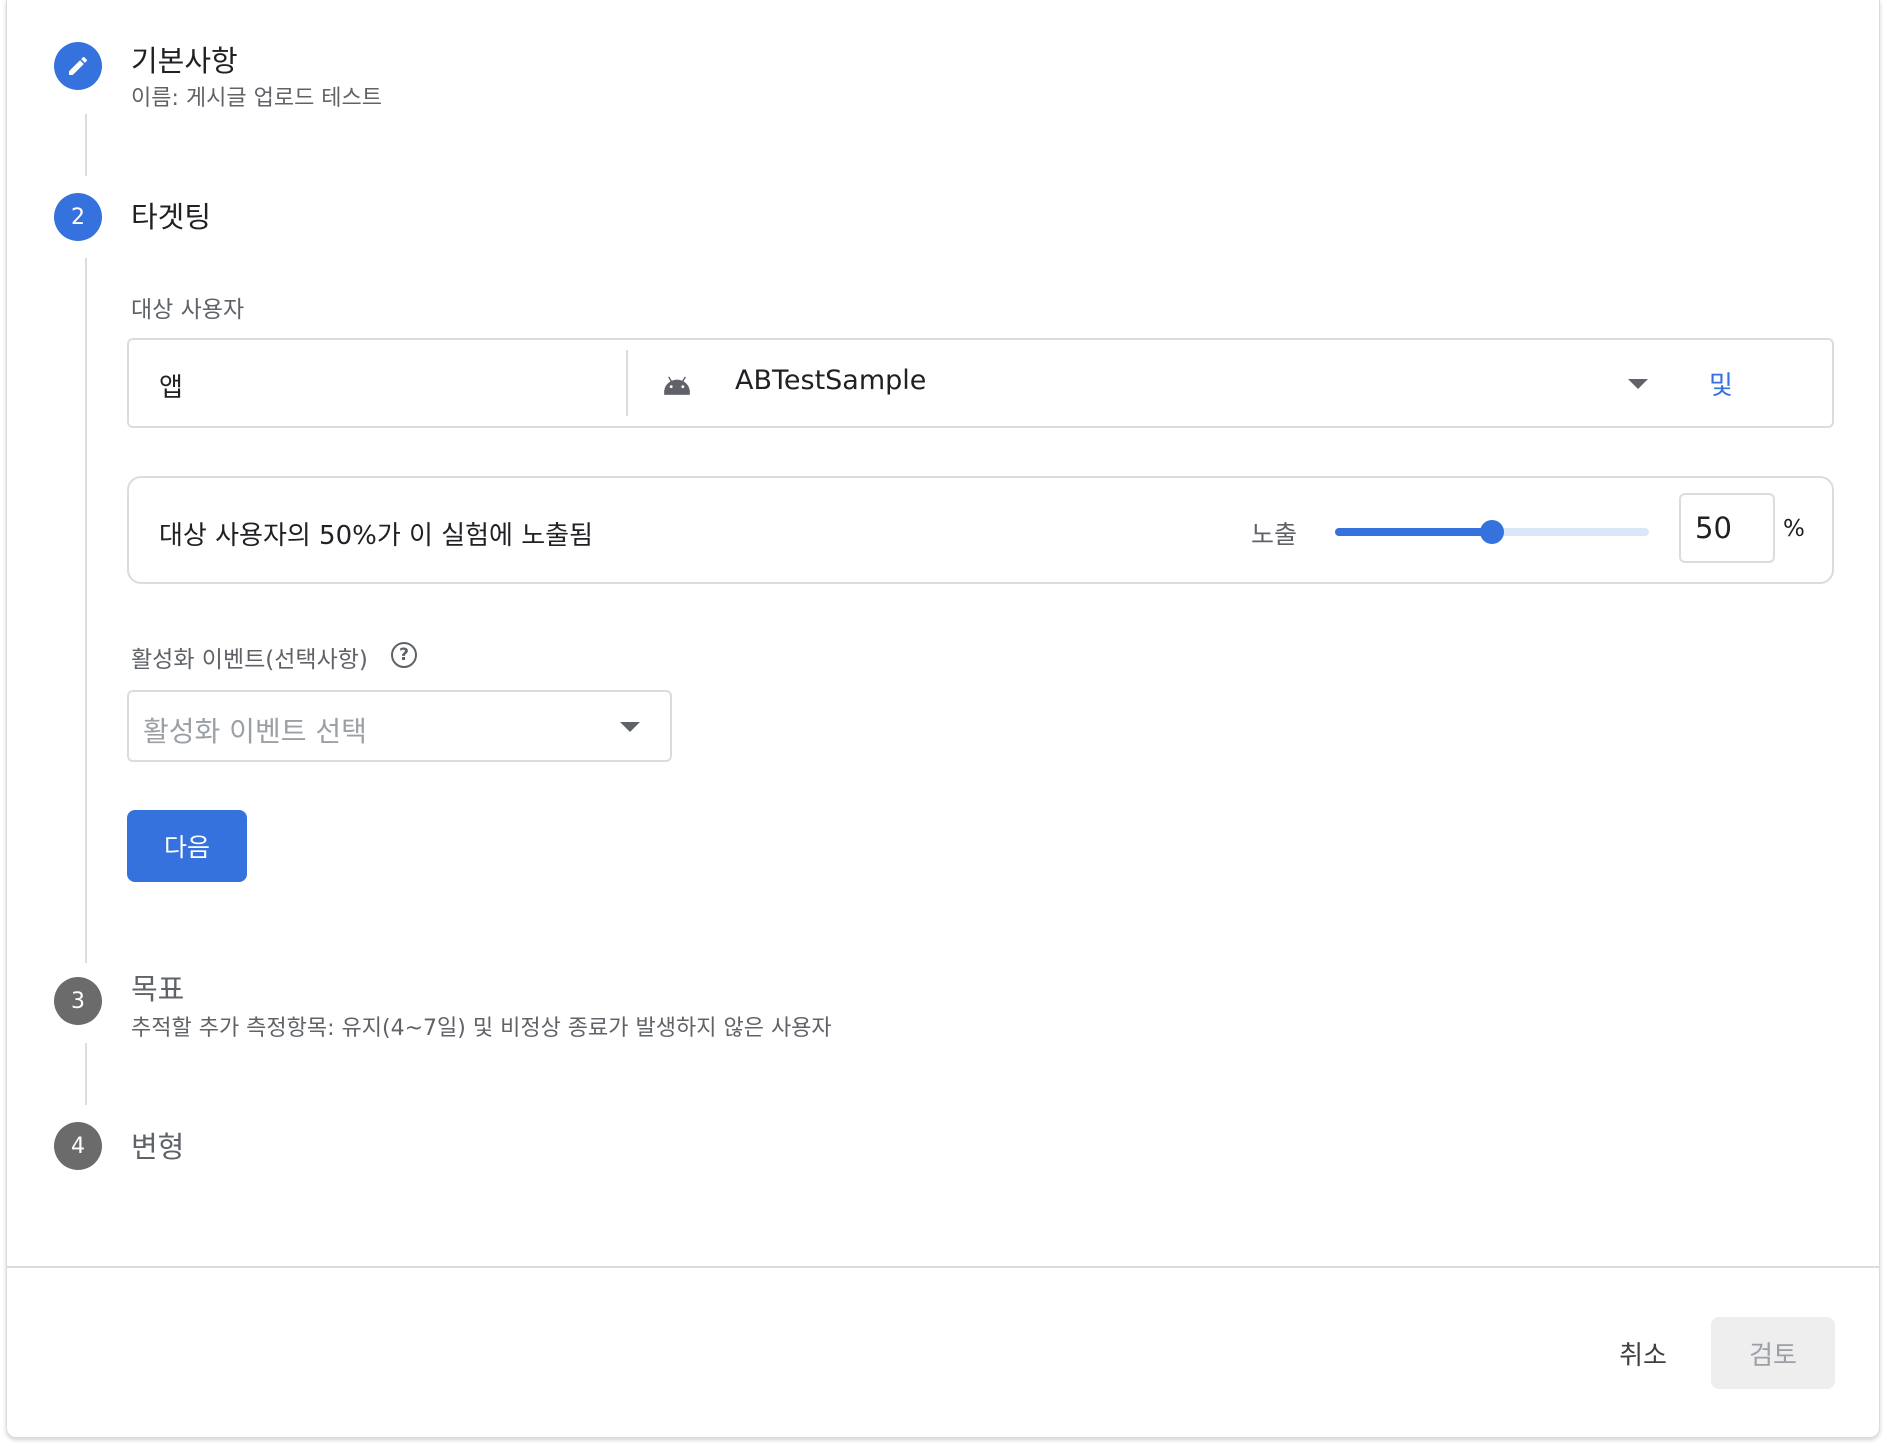  I want to click on android-icon, so click(677, 385).